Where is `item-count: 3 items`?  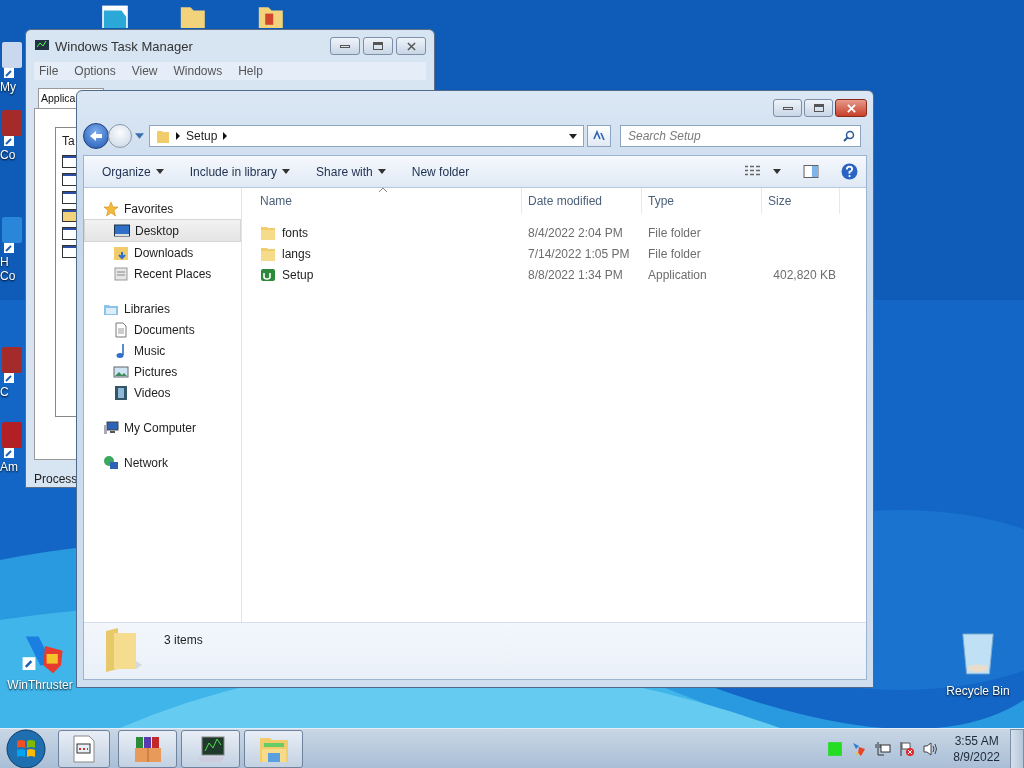
item-count: 3 items is located at coordinates (183, 640).